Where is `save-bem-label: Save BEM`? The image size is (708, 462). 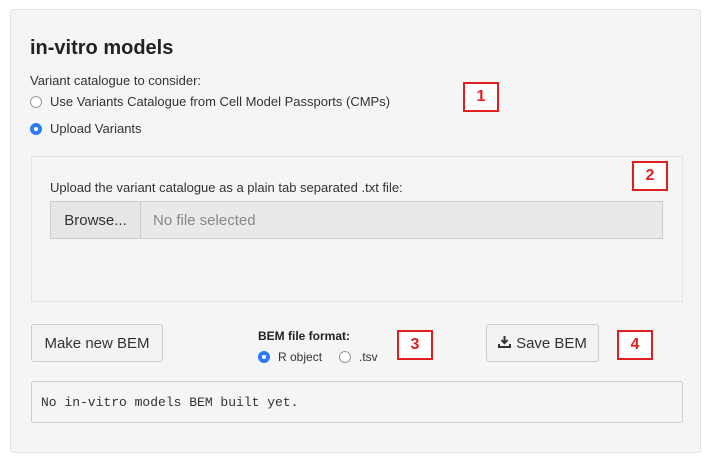 save-bem-label: Save BEM is located at coordinates (551, 343).